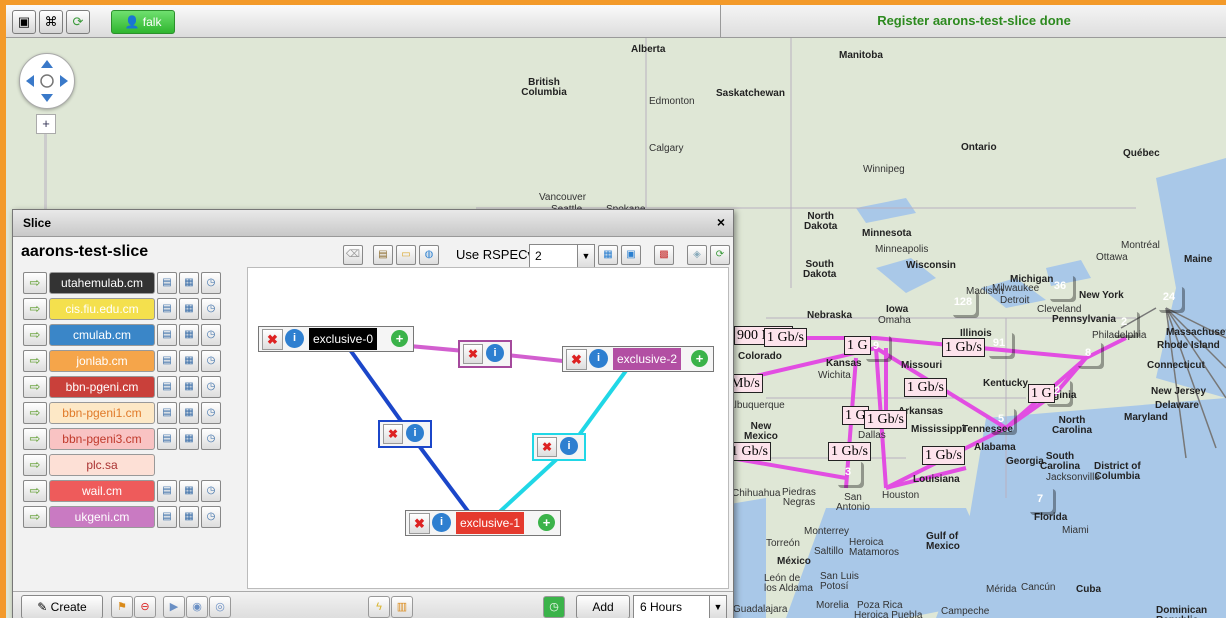  Describe the element at coordinates (603, 606) in the screenshot. I see `add-time-button: Add` at that location.